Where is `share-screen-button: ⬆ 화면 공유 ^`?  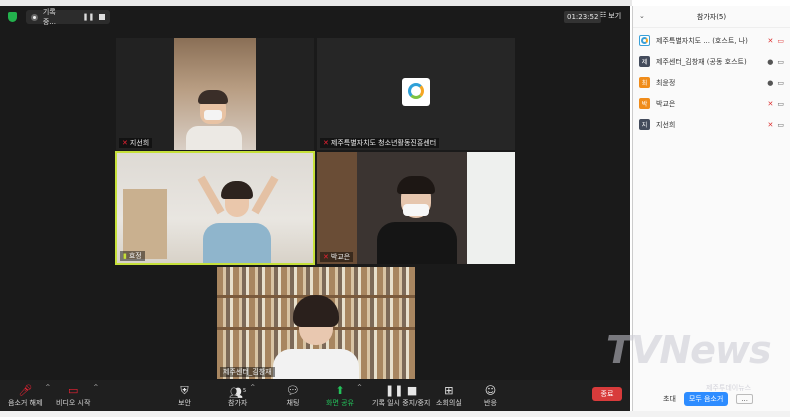 share-screen-button: ⬆ 화면 공유 ^ is located at coordinates (344, 396).